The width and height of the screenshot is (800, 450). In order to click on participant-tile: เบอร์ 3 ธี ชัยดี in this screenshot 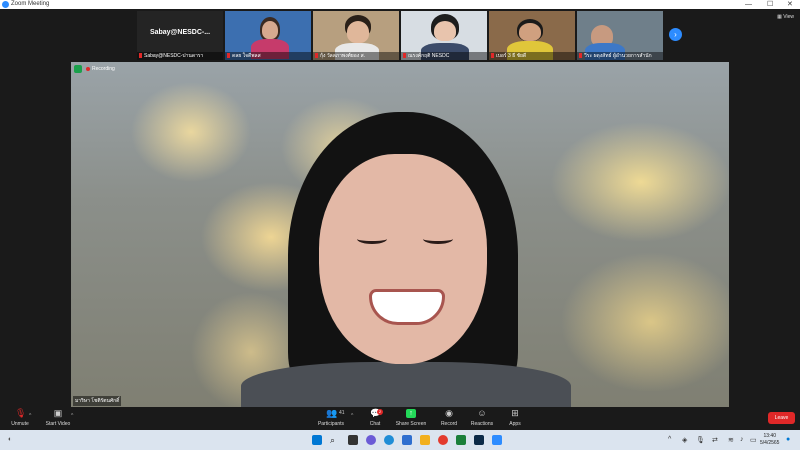, I will do `click(532, 35)`.